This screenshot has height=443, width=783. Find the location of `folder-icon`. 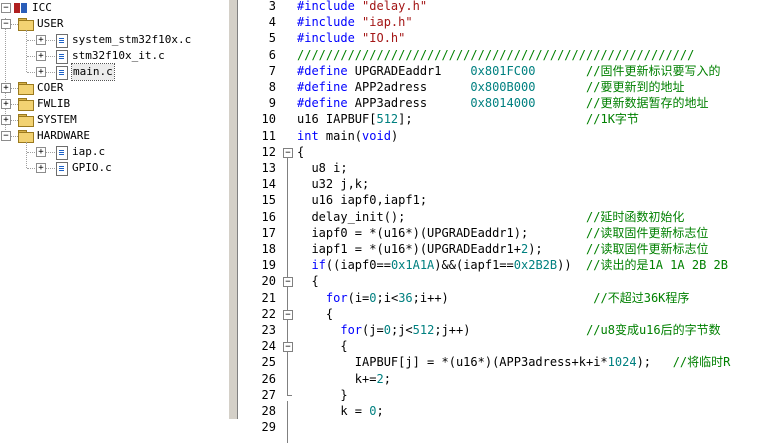

folder-icon is located at coordinates (26, 88).